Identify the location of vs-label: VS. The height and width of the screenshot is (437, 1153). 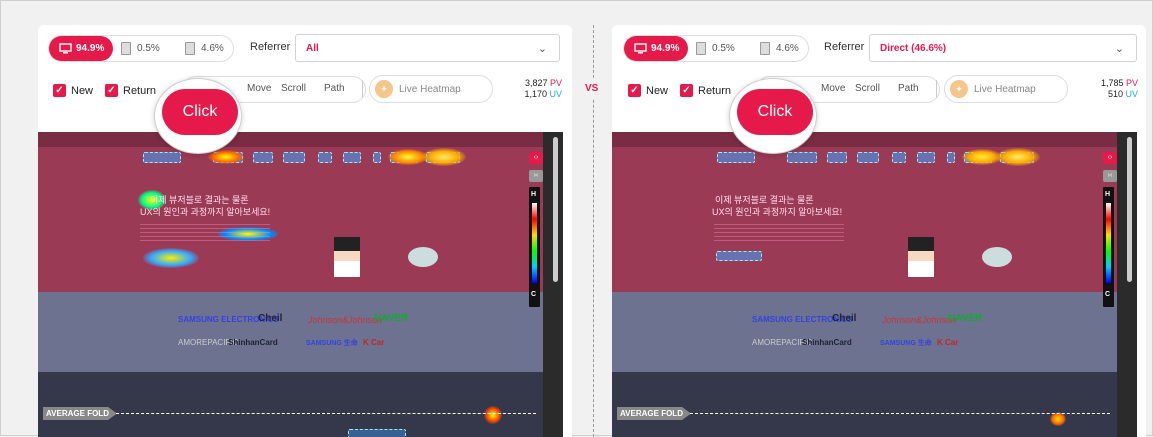
(592, 88).